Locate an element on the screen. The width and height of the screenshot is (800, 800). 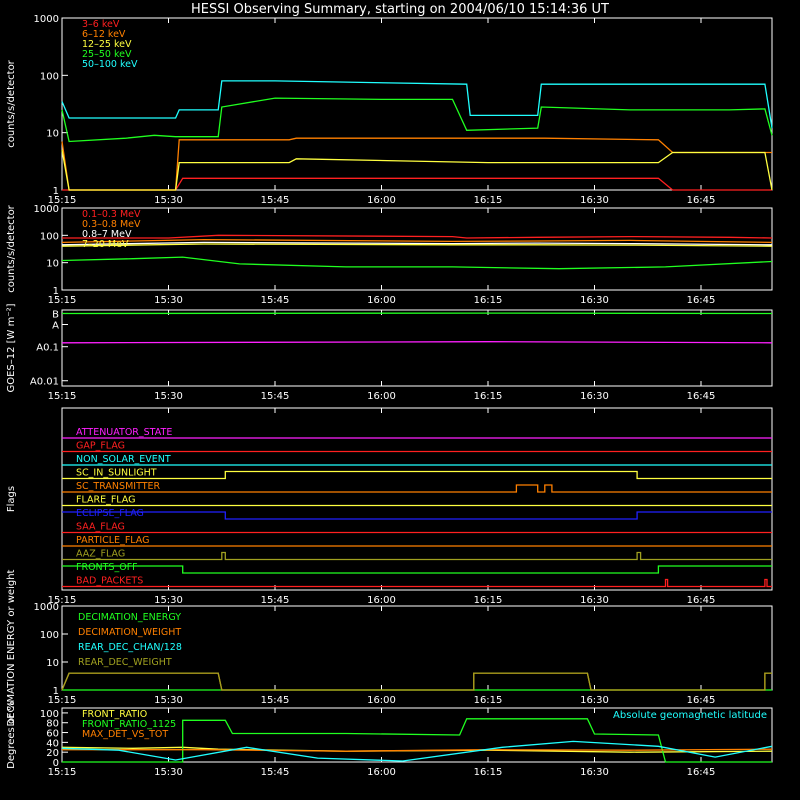
y-tick-label: A is located at coordinates (55, 325).